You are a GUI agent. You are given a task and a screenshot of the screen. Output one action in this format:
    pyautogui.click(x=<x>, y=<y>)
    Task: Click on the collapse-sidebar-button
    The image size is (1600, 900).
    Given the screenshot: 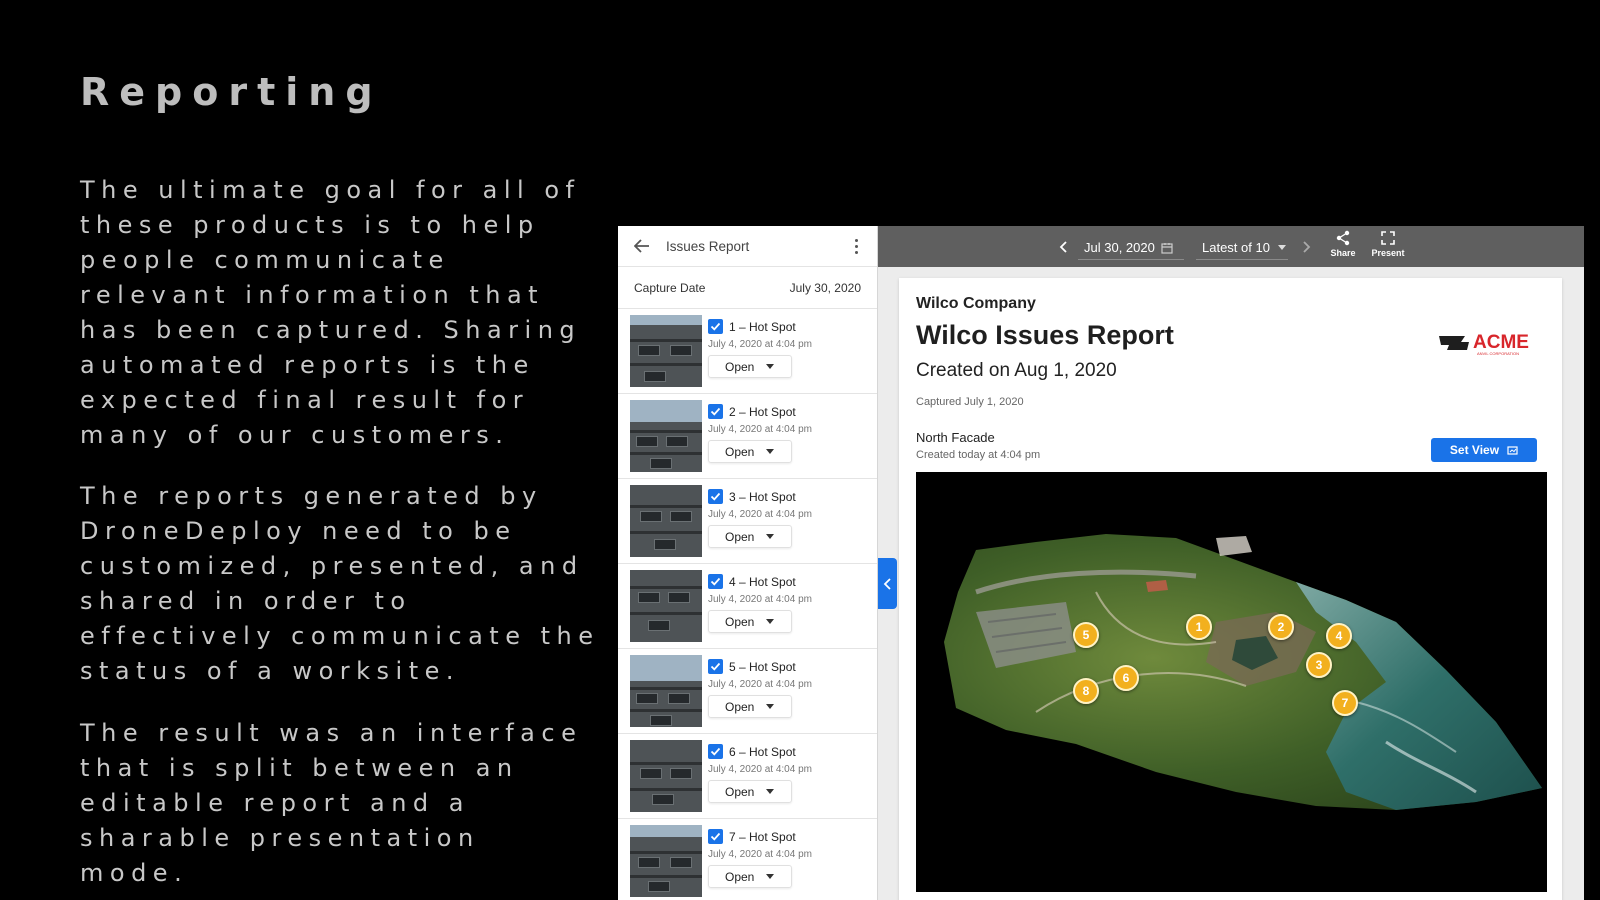 What is the action you would take?
    pyautogui.click(x=887, y=583)
    